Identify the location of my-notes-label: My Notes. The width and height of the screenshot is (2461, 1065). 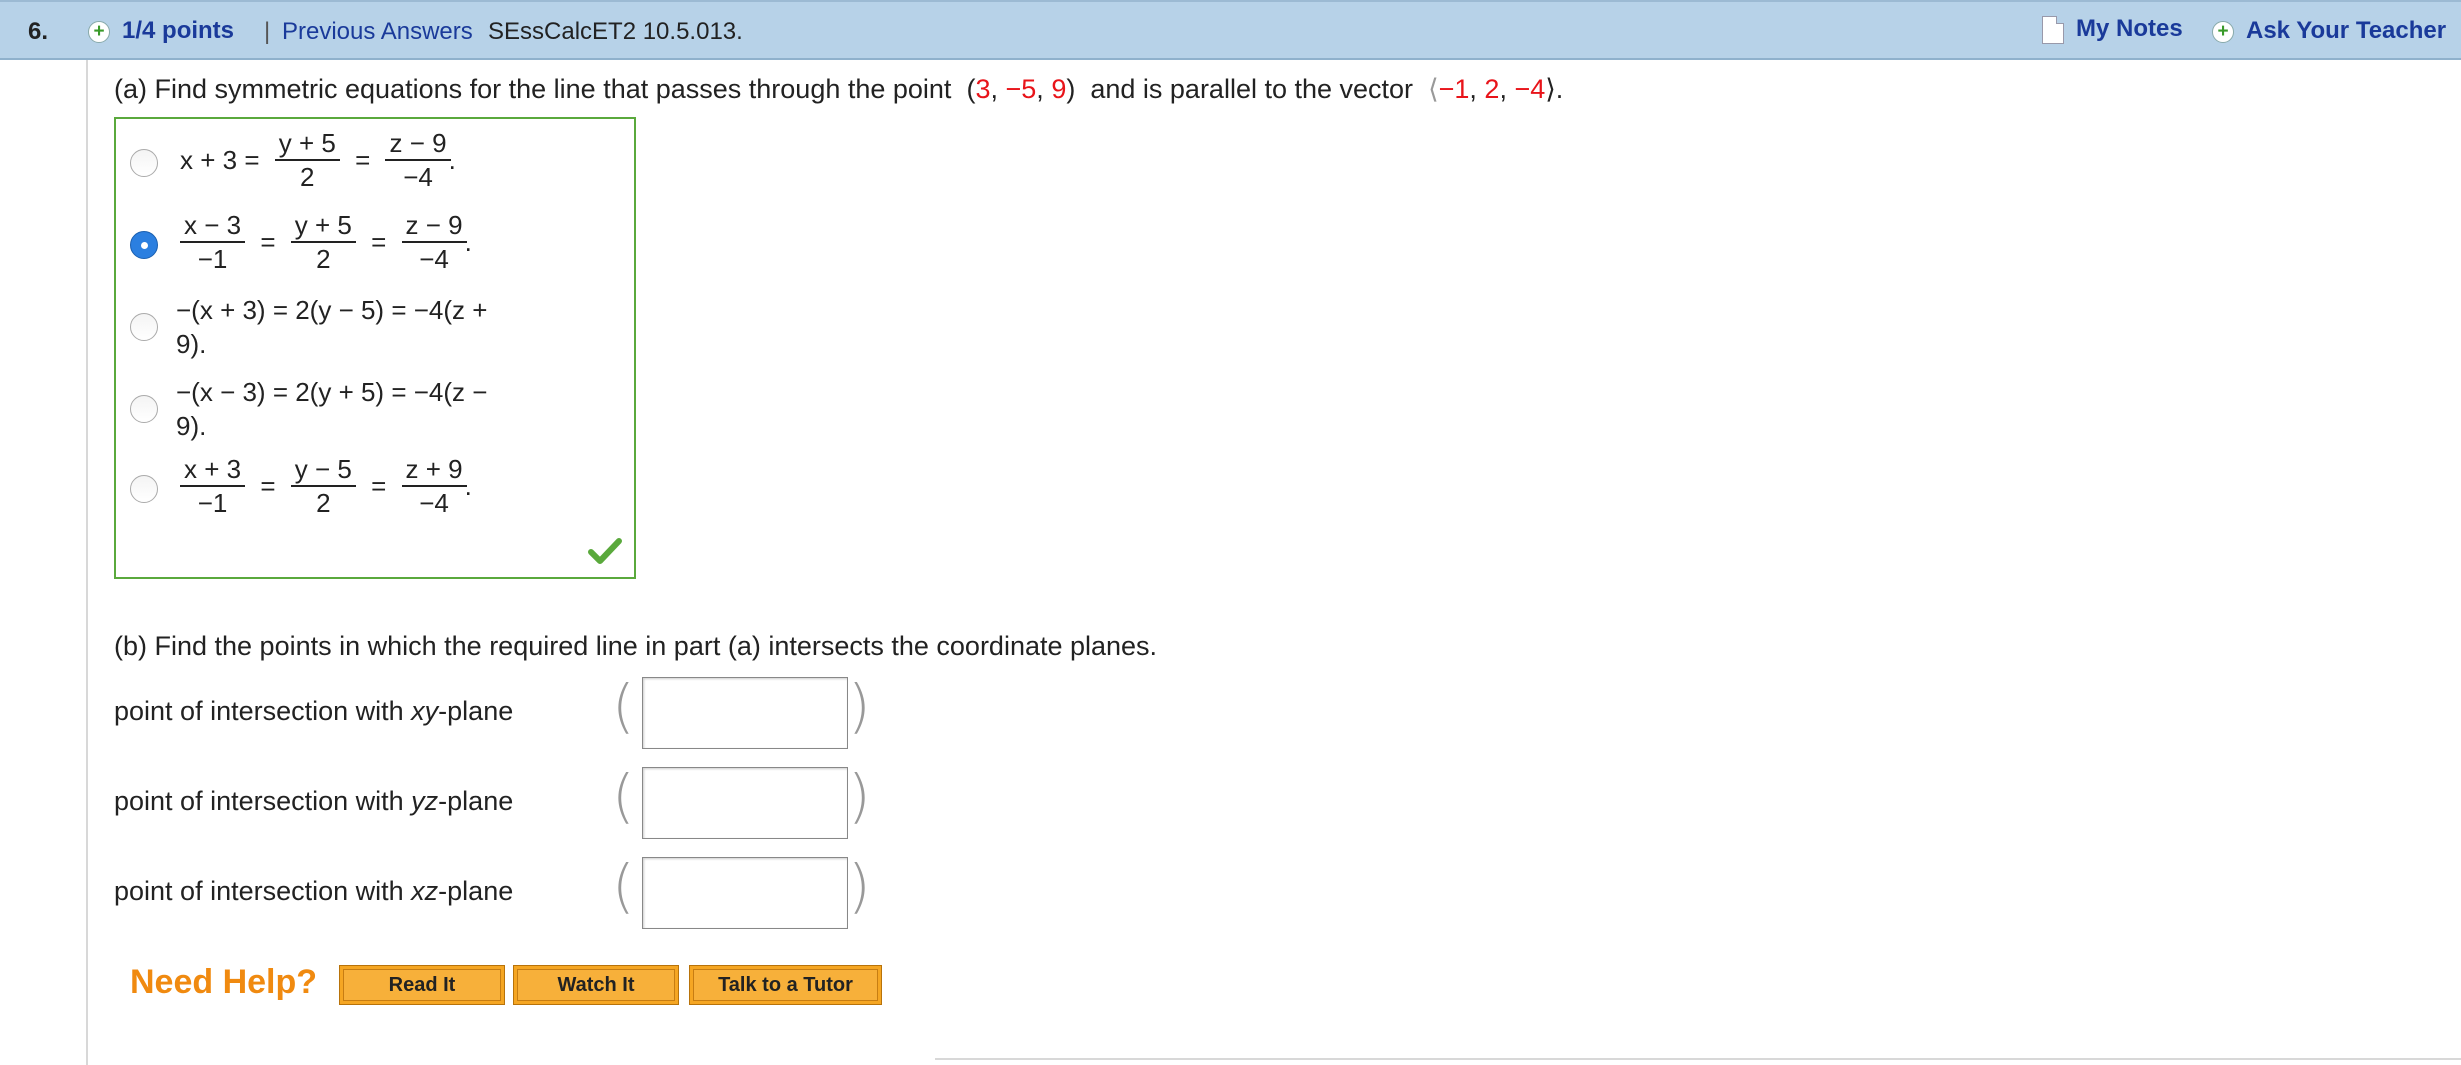
(2129, 28).